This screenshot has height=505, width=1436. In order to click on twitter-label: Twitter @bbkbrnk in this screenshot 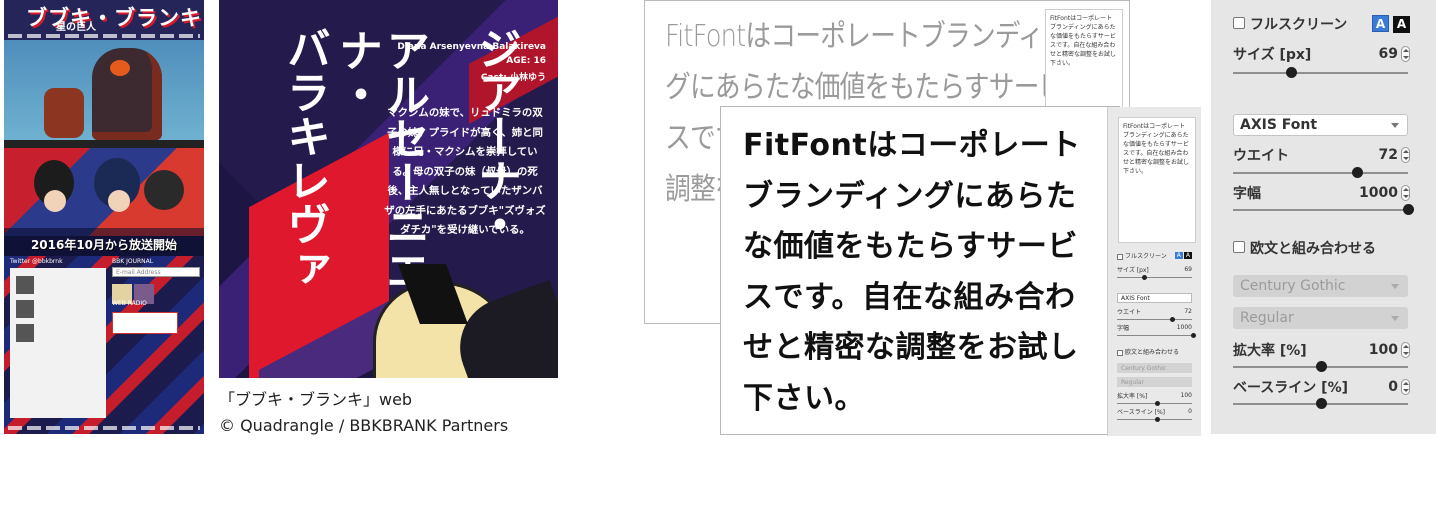, I will do `click(36, 261)`.